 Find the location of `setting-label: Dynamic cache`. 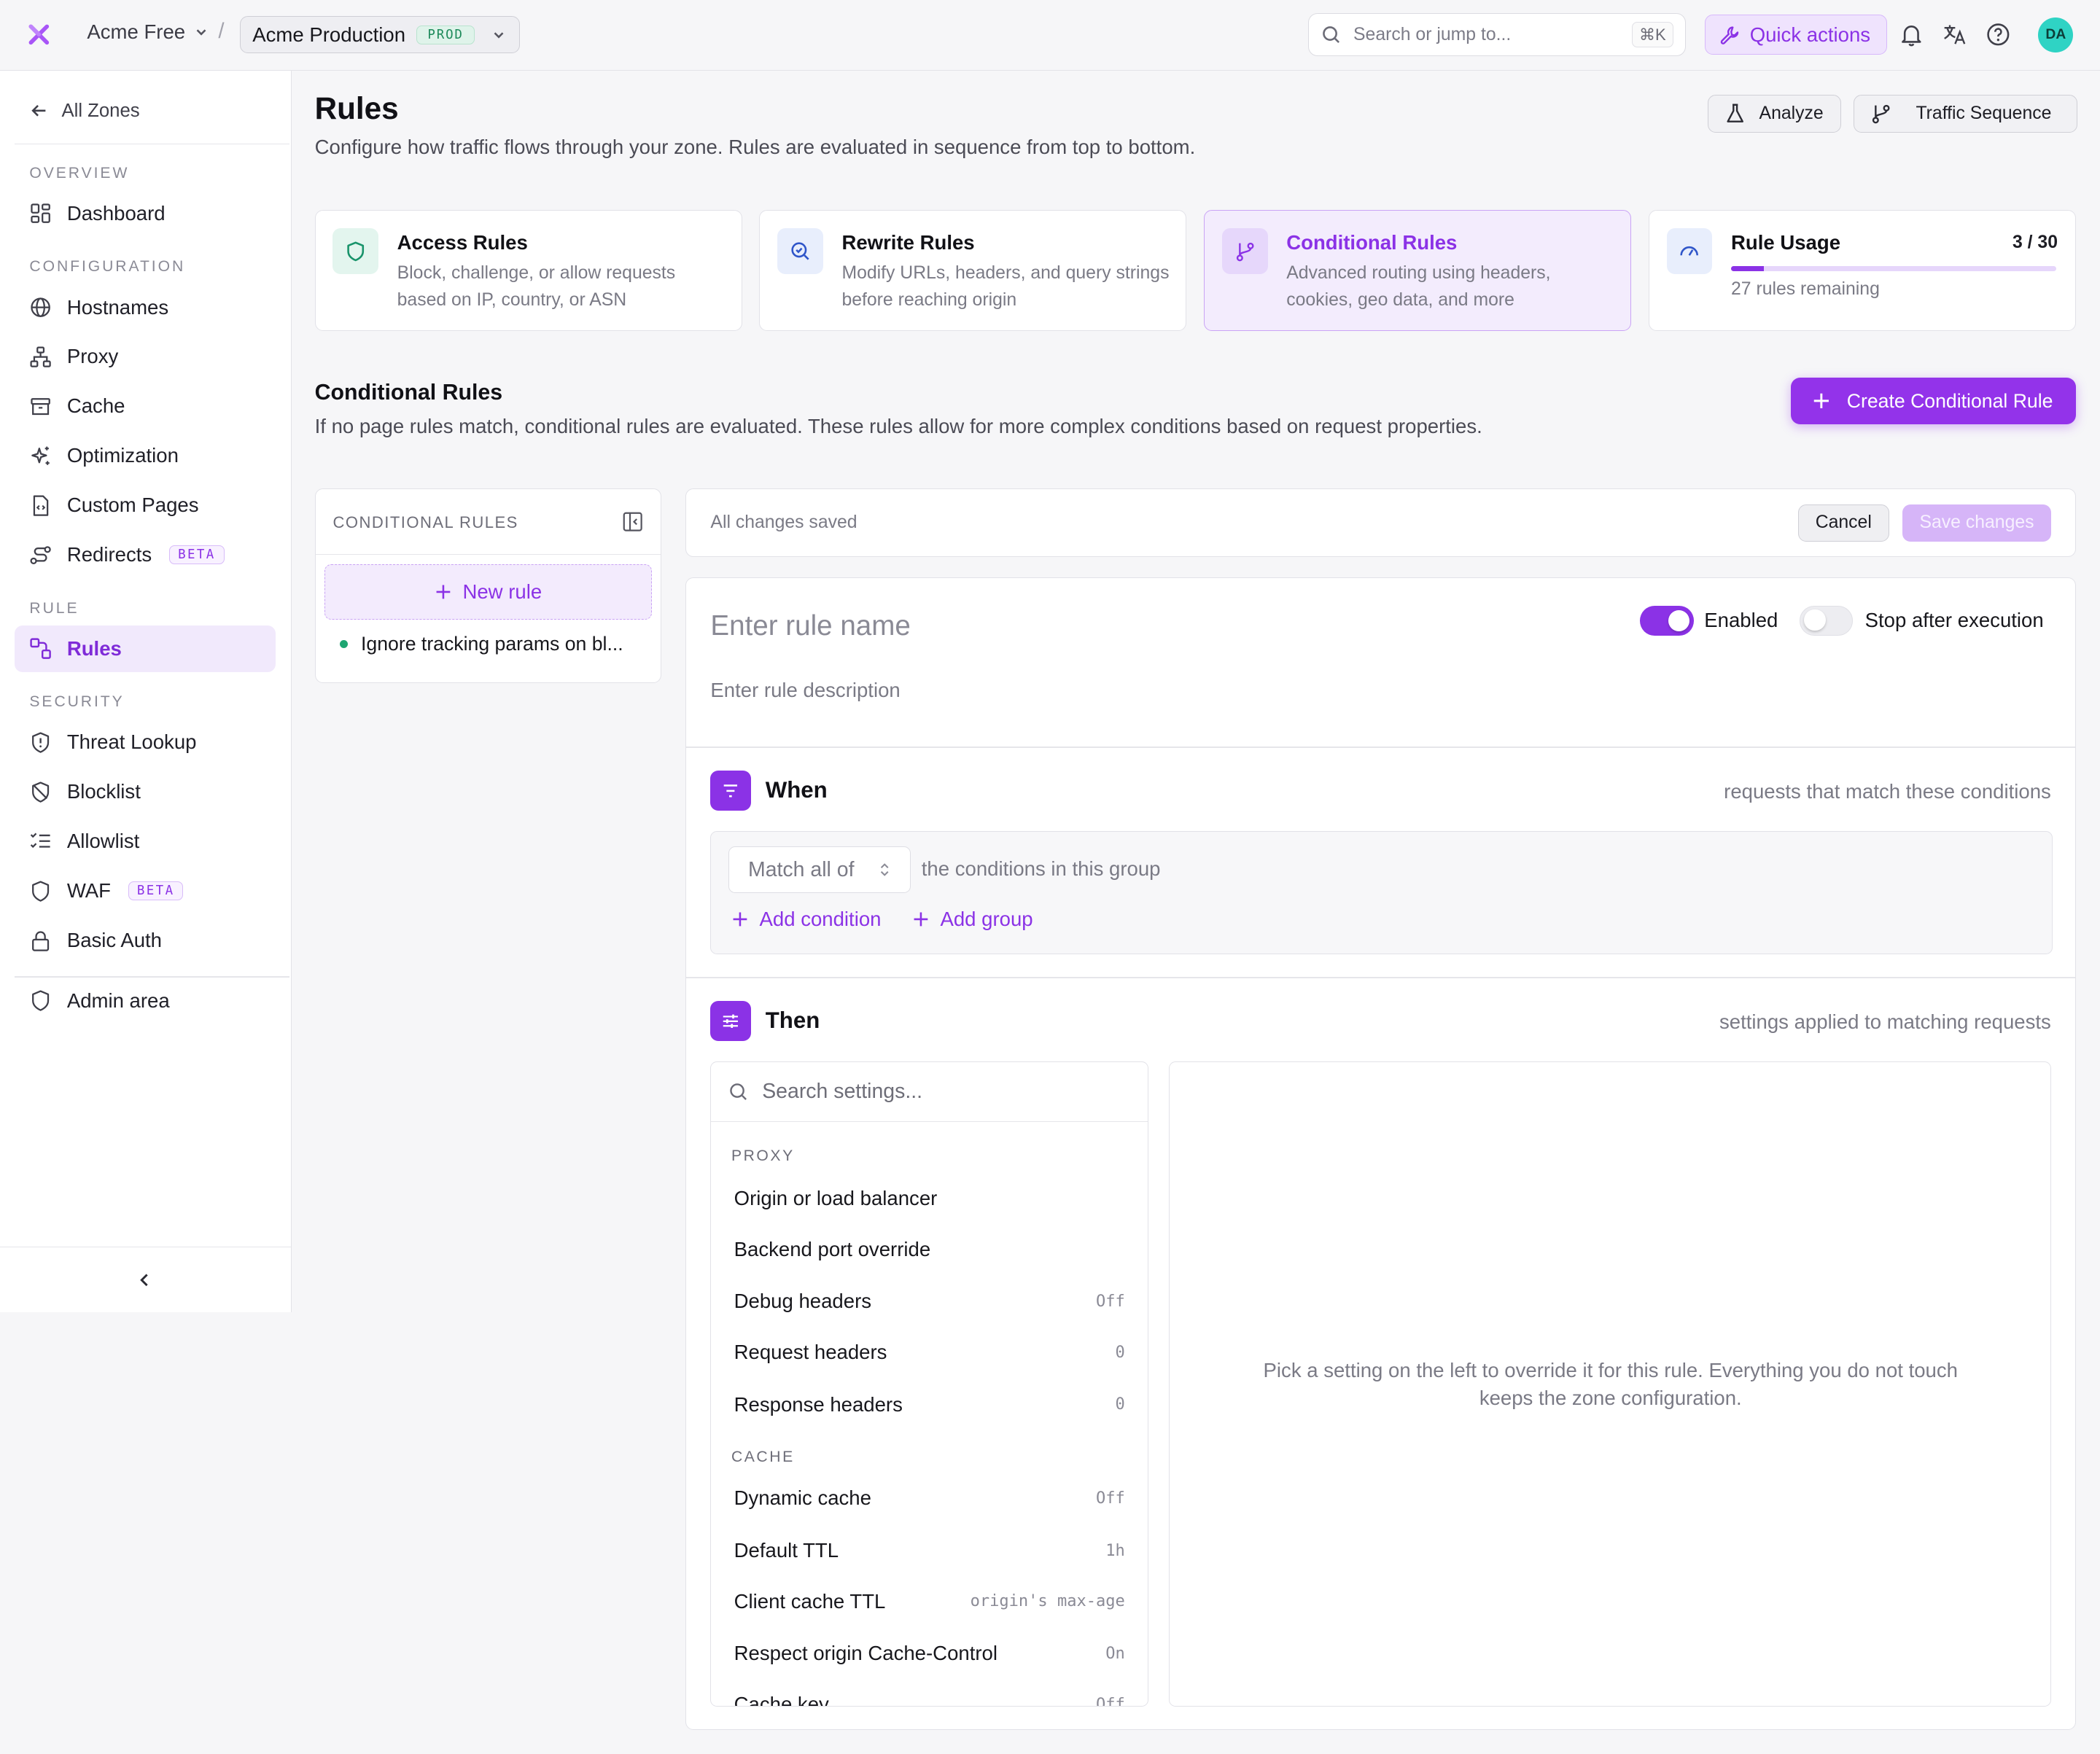

setting-label: Dynamic cache is located at coordinates (802, 1498).